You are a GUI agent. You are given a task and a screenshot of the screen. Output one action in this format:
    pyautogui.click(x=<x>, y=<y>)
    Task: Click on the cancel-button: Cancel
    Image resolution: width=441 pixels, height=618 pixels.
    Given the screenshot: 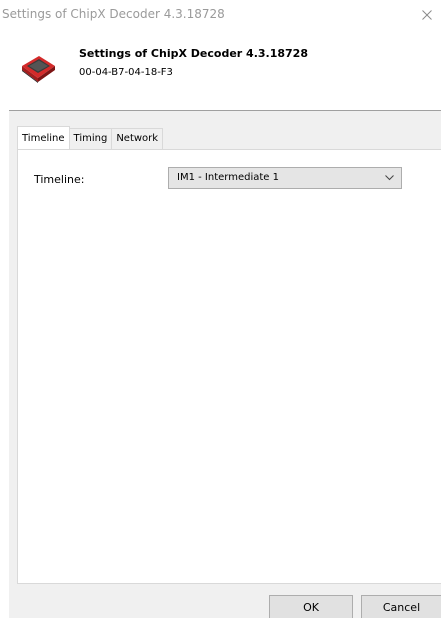 What is the action you would take?
    pyautogui.click(x=401, y=606)
    